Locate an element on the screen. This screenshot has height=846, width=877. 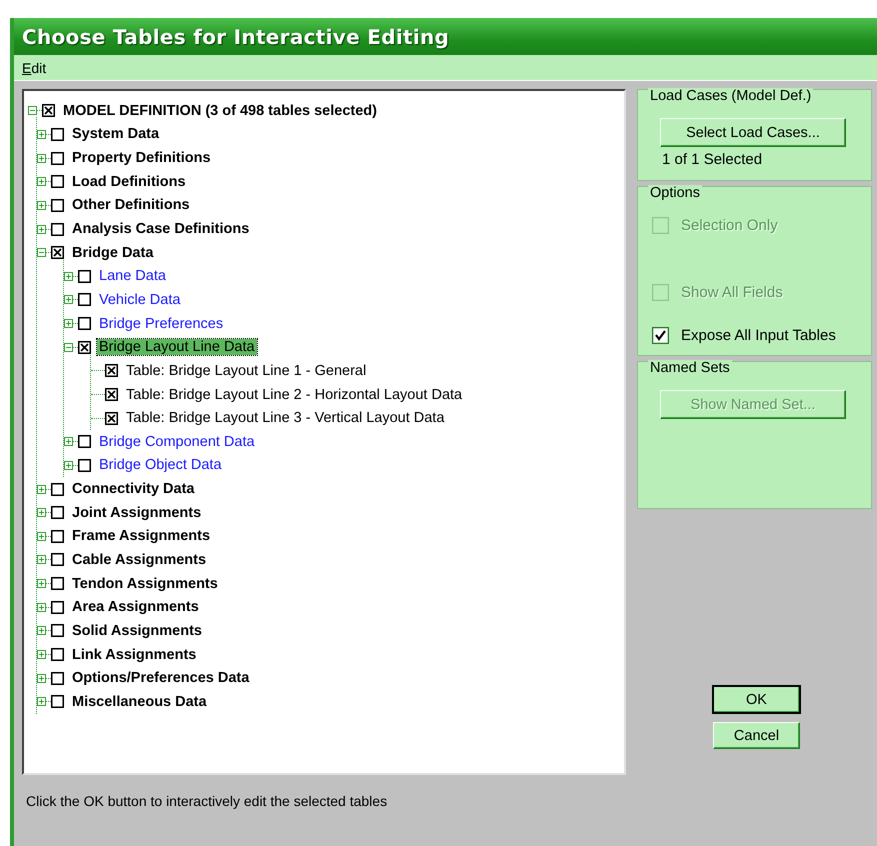
tree-item: Vehicle Data is located at coordinates (139, 300).